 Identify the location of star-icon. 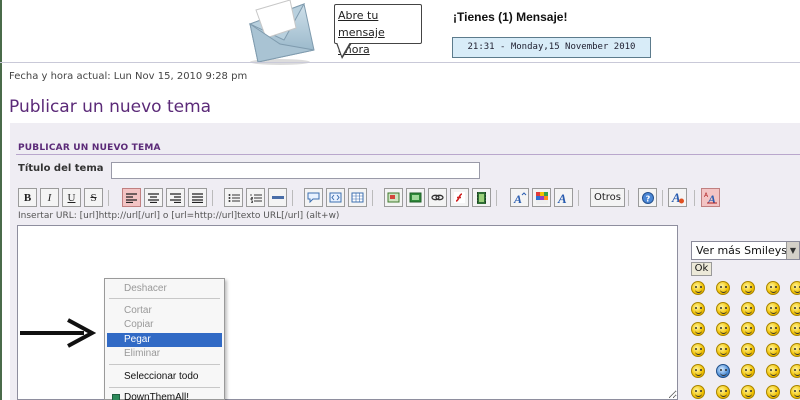
(723, 371).